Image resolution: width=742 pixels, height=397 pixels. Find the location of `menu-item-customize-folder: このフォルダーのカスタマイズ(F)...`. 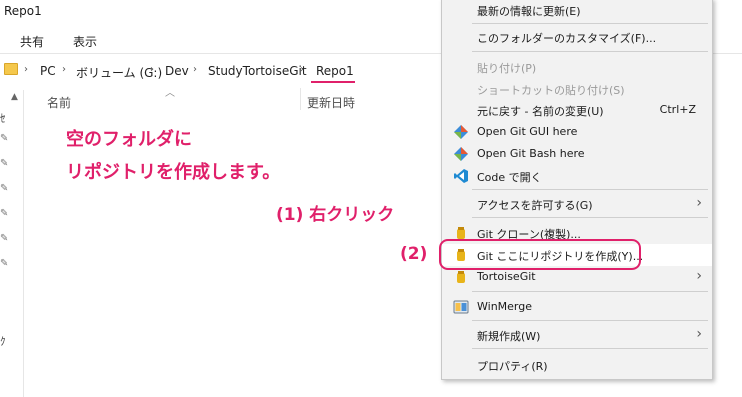

menu-item-customize-folder: このフォルダーのカスタマイズ(F)... is located at coordinates (577, 37).